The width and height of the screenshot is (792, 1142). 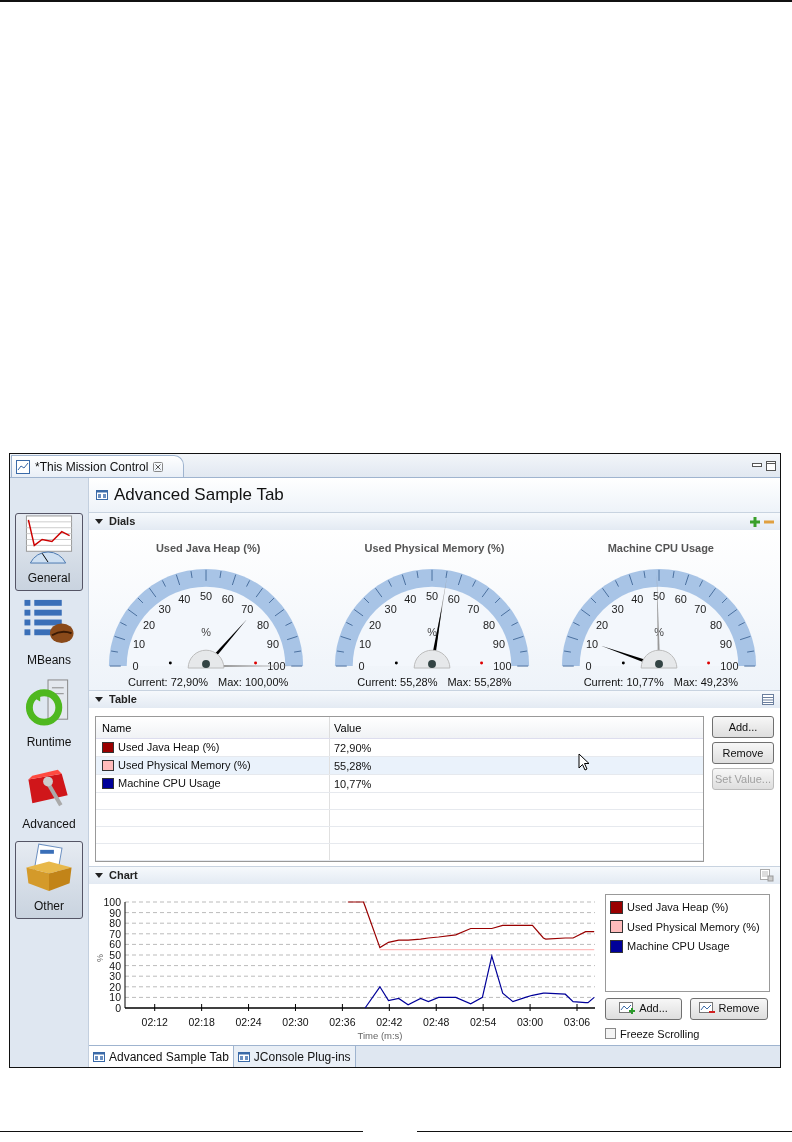 What do you see at coordinates (660, 1034) in the screenshot?
I see `checkbox-label: Freeze Scrolling` at bounding box center [660, 1034].